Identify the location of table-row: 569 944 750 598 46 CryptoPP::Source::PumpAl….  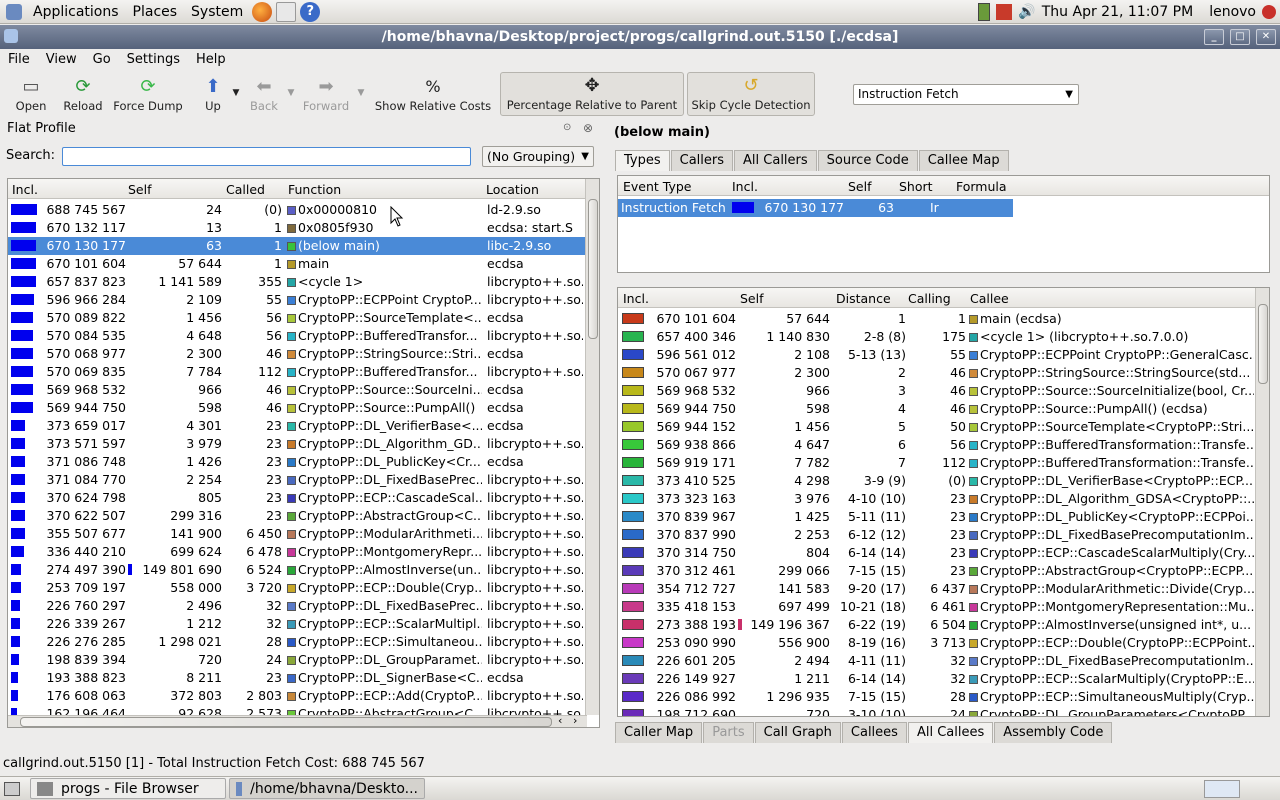
(303, 408).